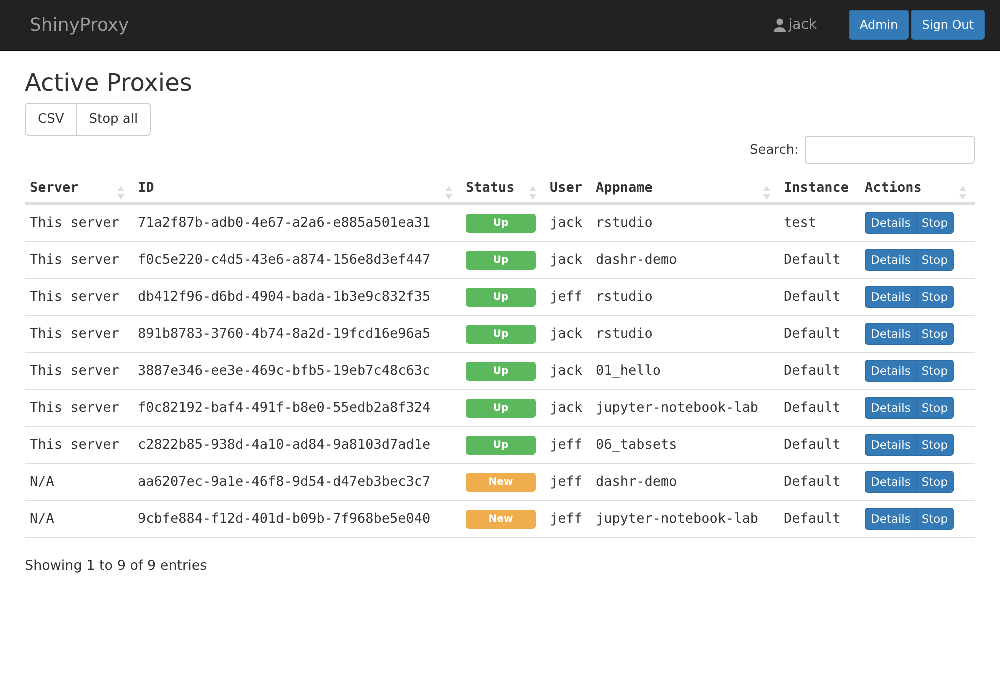  What do you see at coordinates (284, 223) in the screenshot?
I see `table-cell: 71a2f87b-adb0-4e67-a2a6-e885a501ea31` at bounding box center [284, 223].